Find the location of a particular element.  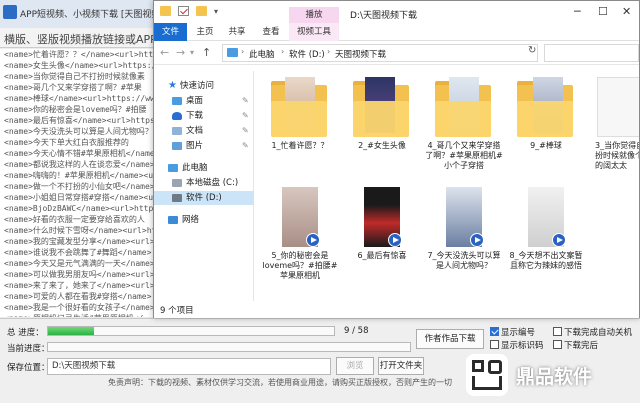

auto-shutdown-label: 下载完成自动关机 is located at coordinates (598, 333).